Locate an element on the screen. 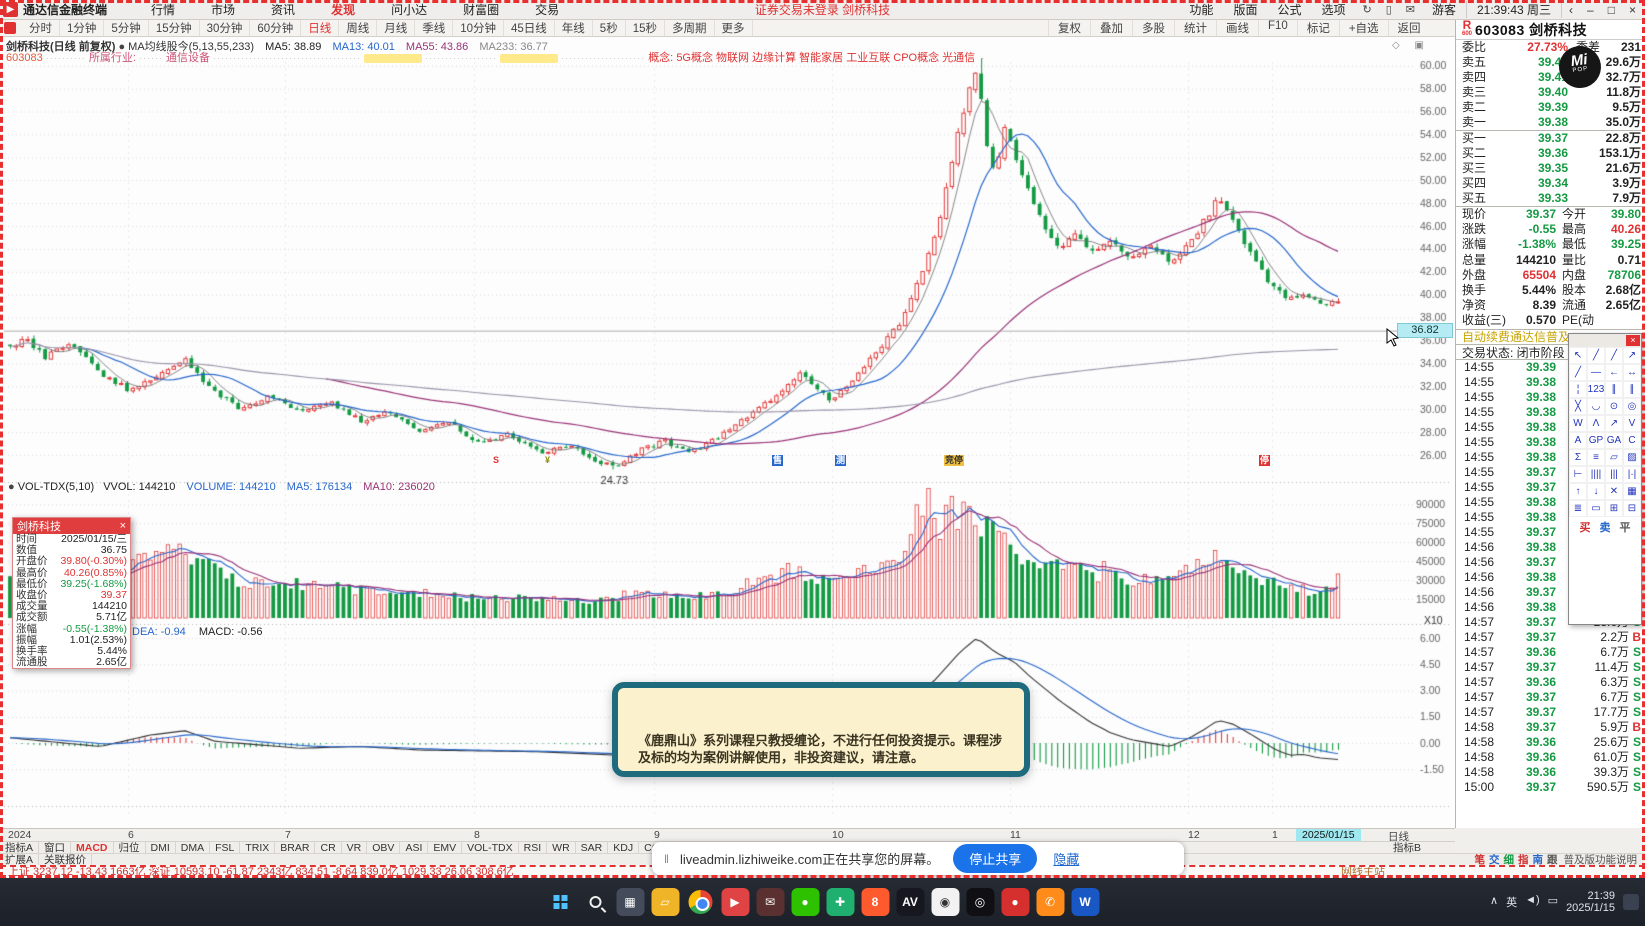  draw-tool-icon-18: ↗ is located at coordinates (1614, 423).